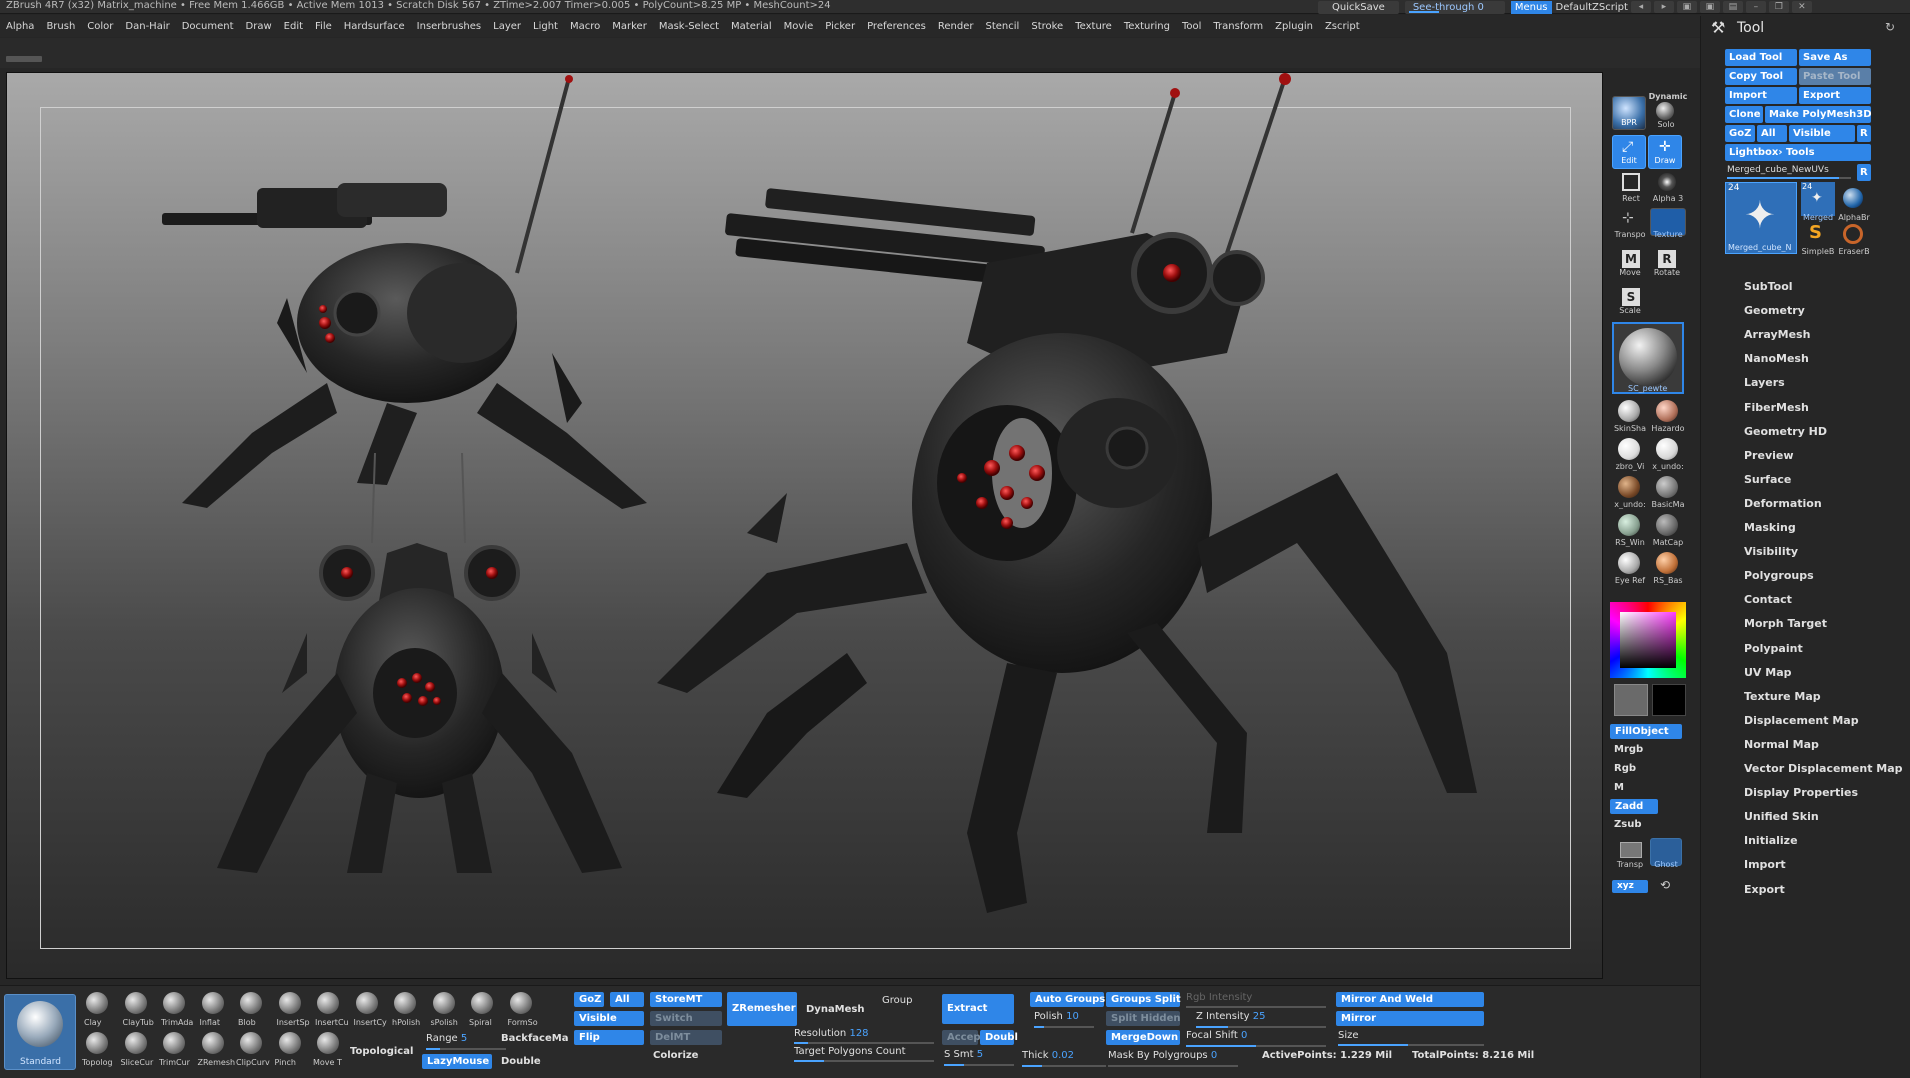 This screenshot has height=1078, width=1910. I want to click on menu-brush: Brush, so click(60, 26).